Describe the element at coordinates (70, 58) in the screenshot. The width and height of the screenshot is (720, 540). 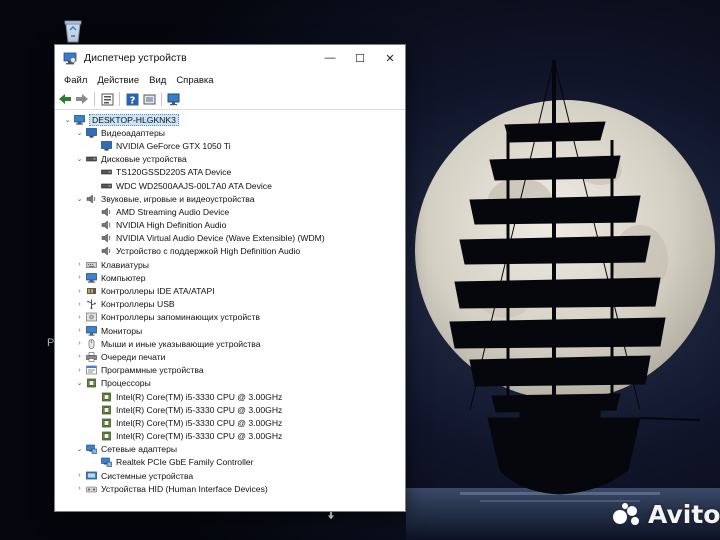
I see `device-manager-app-icon` at that location.